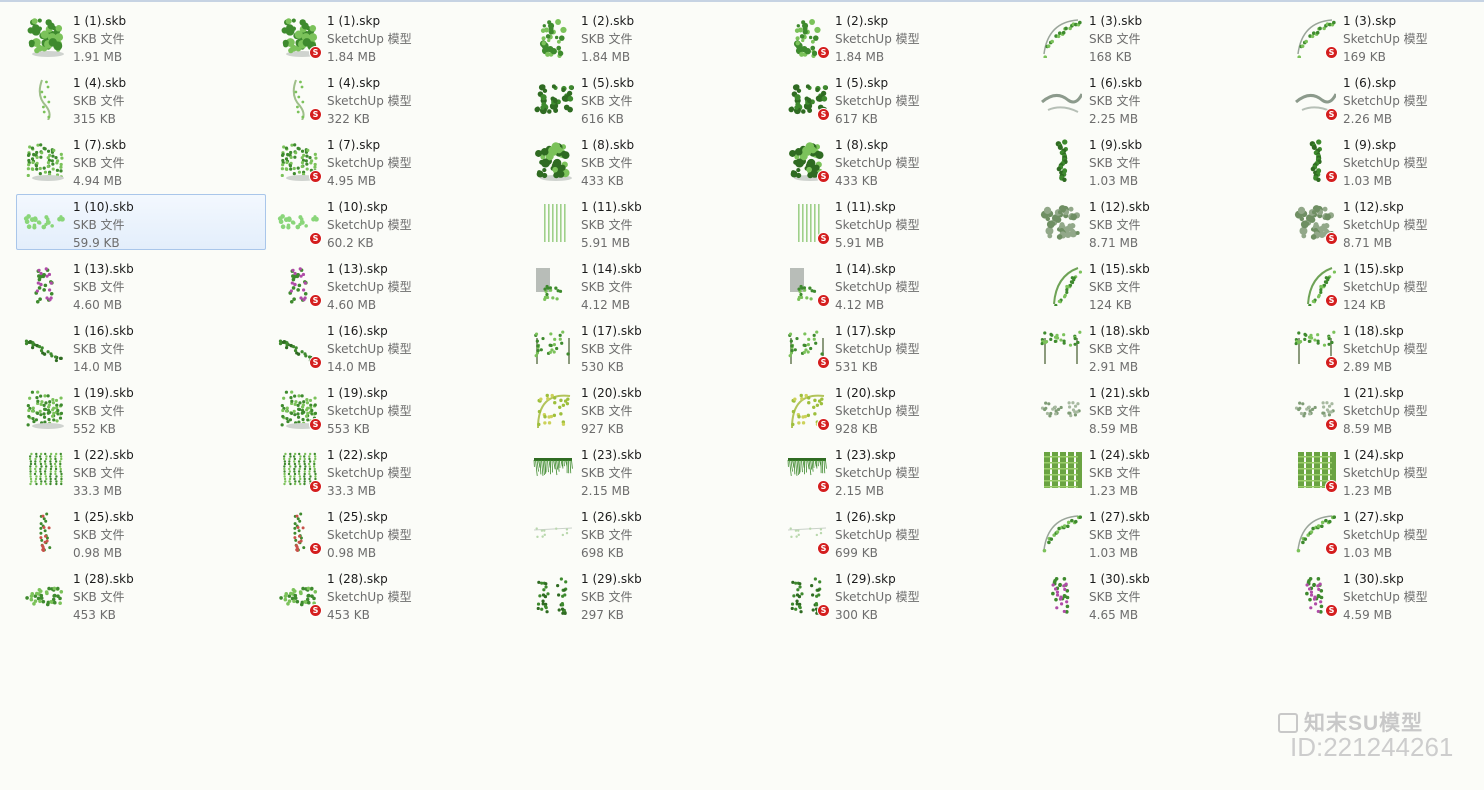 The image size is (1484, 790). Describe the element at coordinates (395, 160) in the screenshot. I see `file-item: S 1 (7).skp SketchUp 模型 4.95 MB` at that location.